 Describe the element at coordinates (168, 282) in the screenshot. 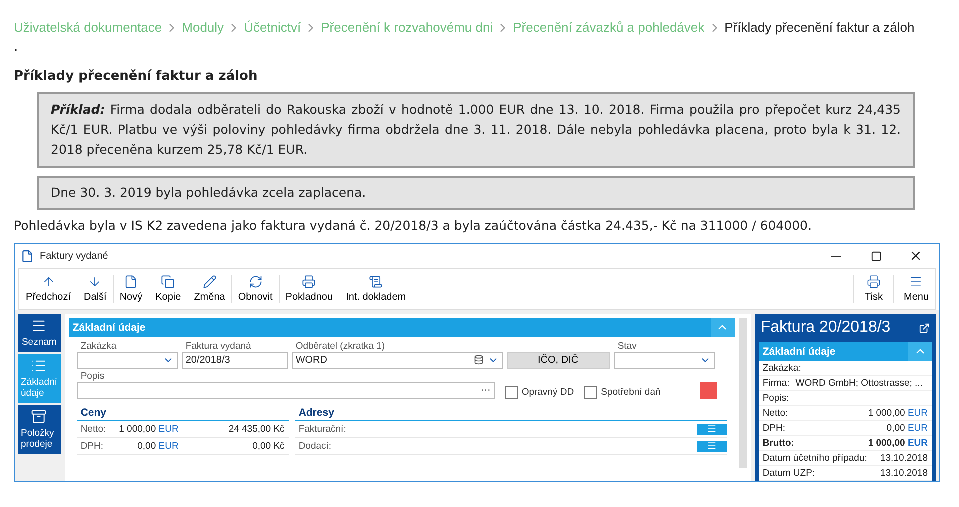

I see `copy-icon` at that location.